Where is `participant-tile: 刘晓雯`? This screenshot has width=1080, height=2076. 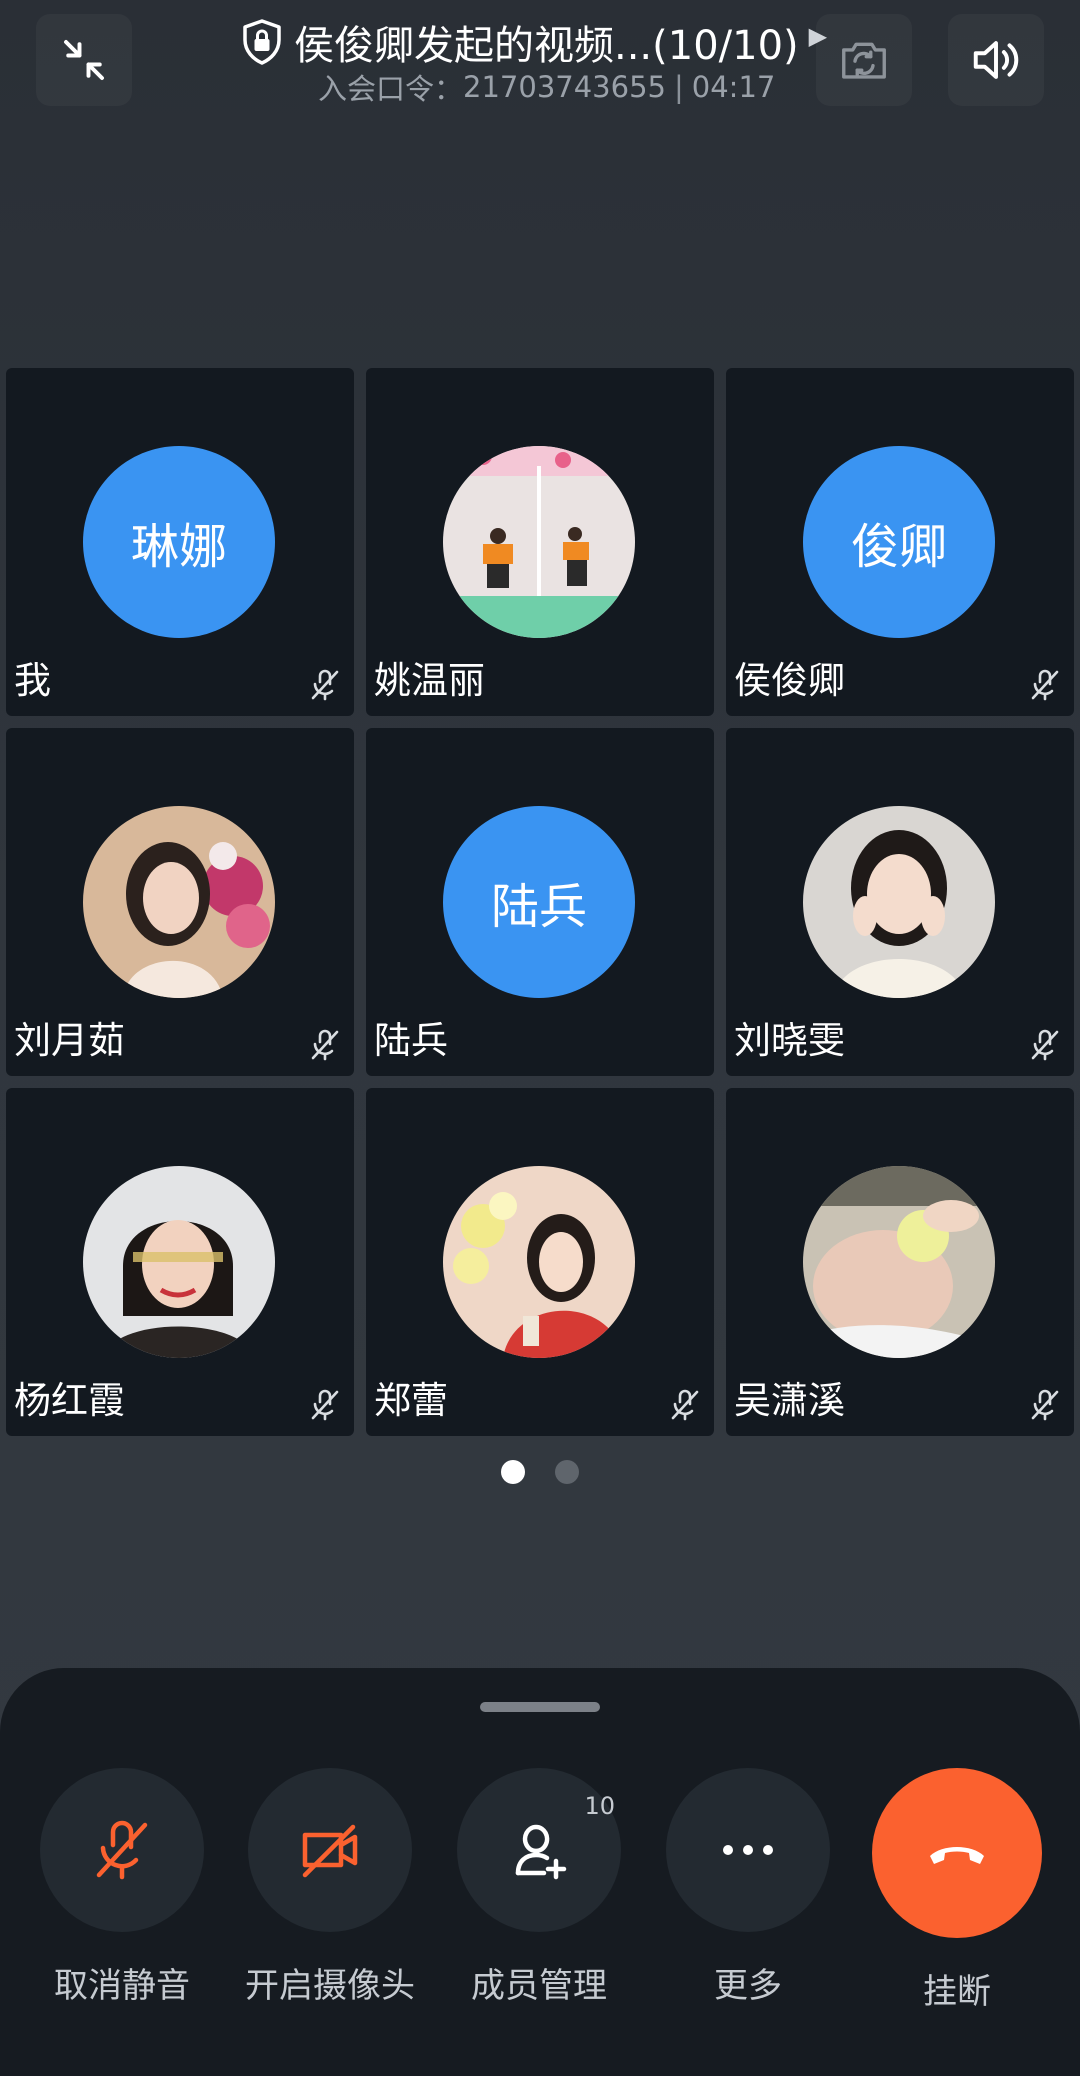 participant-tile: 刘晓雯 is located at coordinates (900, 902).